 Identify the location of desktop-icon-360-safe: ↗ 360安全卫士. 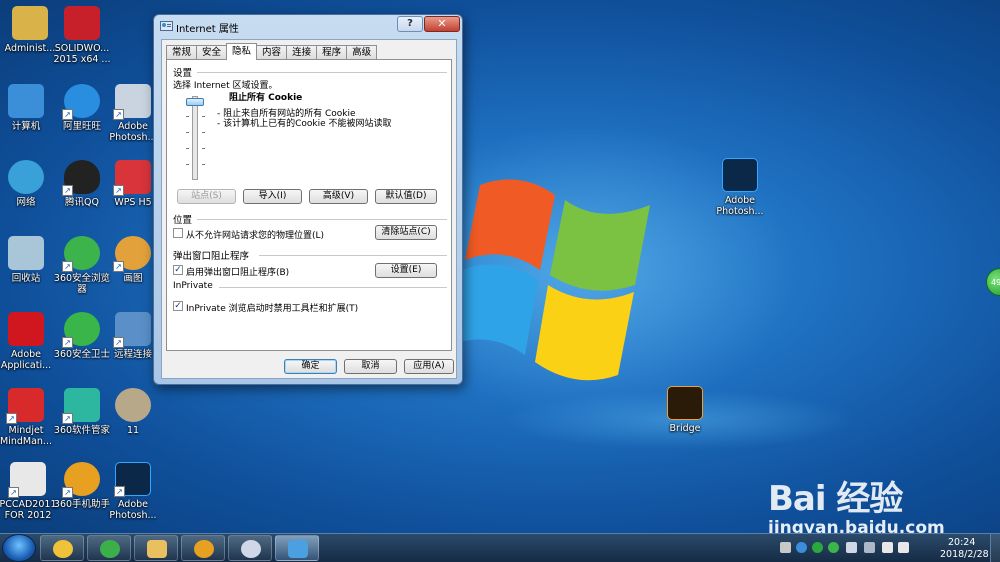
(82, 336).